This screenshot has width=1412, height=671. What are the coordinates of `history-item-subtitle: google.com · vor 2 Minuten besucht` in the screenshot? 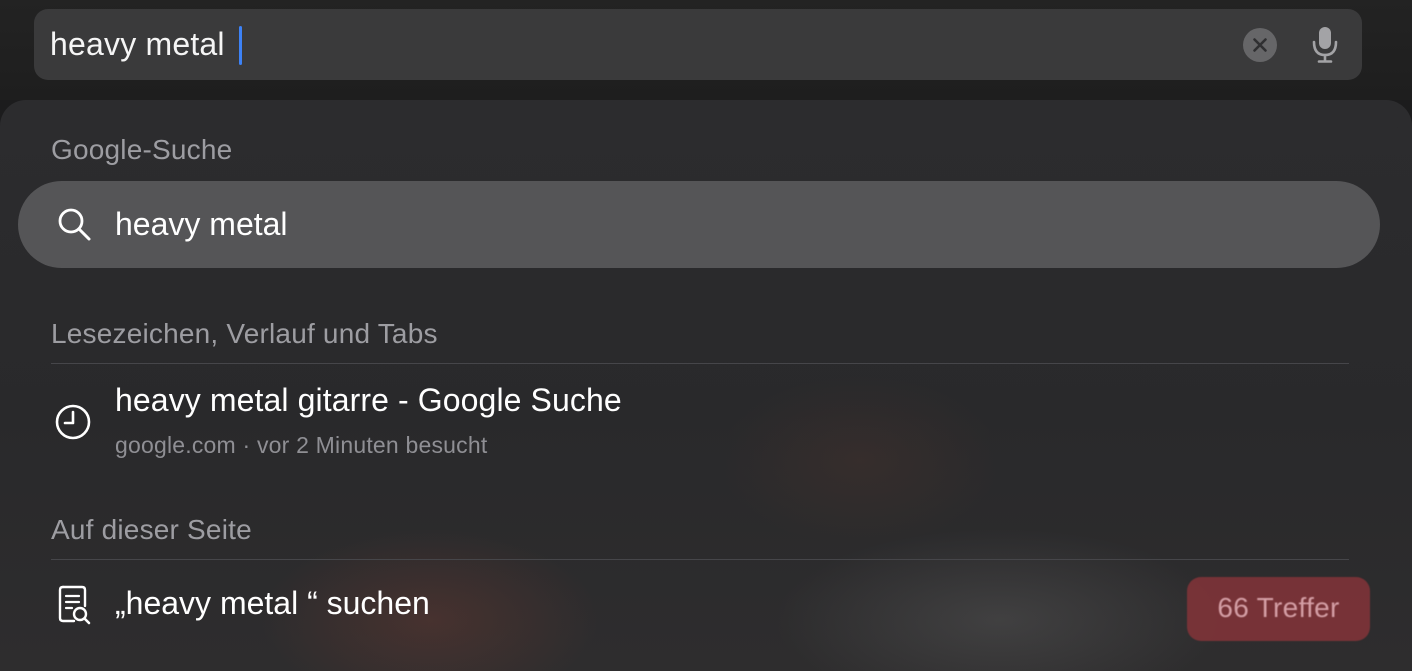 It's located at (301, 445).